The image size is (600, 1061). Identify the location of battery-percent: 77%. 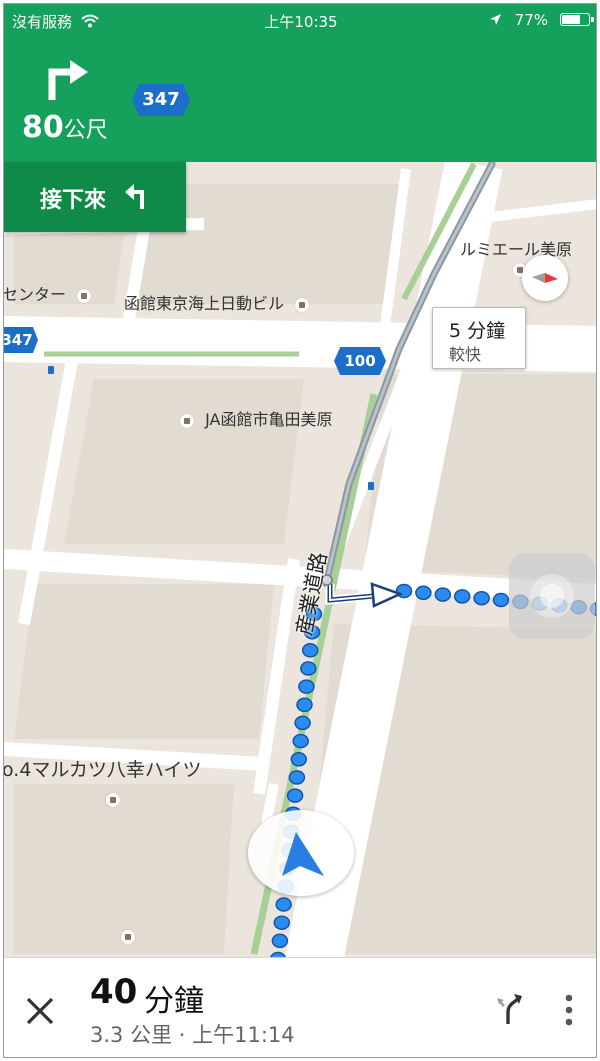
(531, 20).